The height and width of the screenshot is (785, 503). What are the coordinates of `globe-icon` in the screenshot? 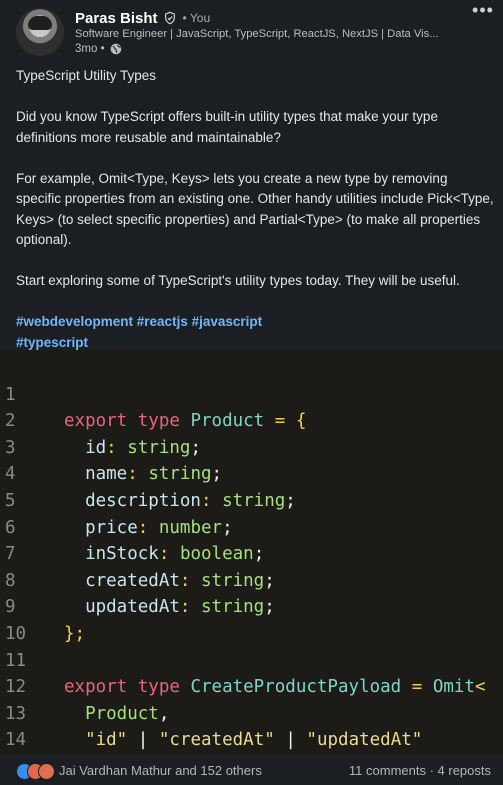 It's located at (115, 49).